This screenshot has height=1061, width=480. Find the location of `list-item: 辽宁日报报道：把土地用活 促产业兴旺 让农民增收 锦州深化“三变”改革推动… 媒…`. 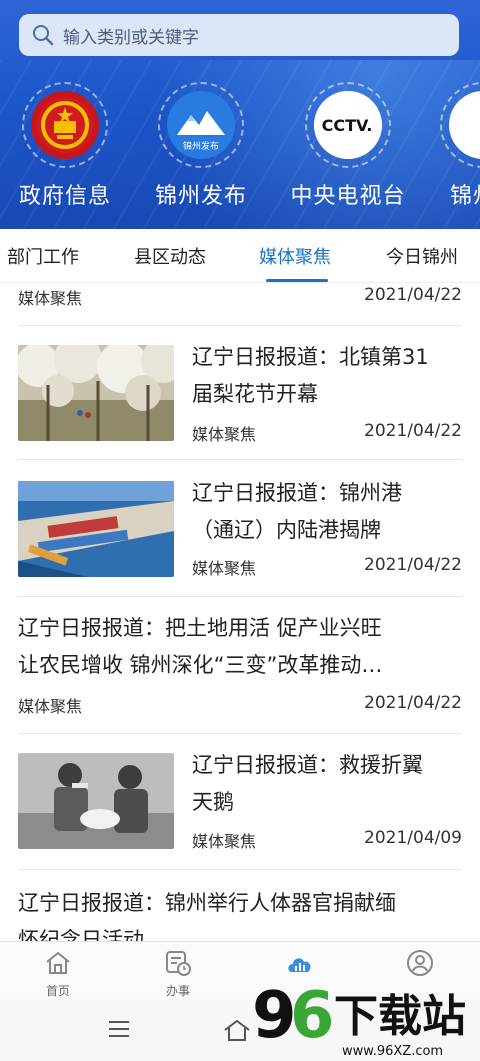

list-item: 辽宁日报报道：把土地用活 促产业兴旺 让农民增收 锦州深化“三变”改革推动… 媒… is located at coordinates (240, 666).